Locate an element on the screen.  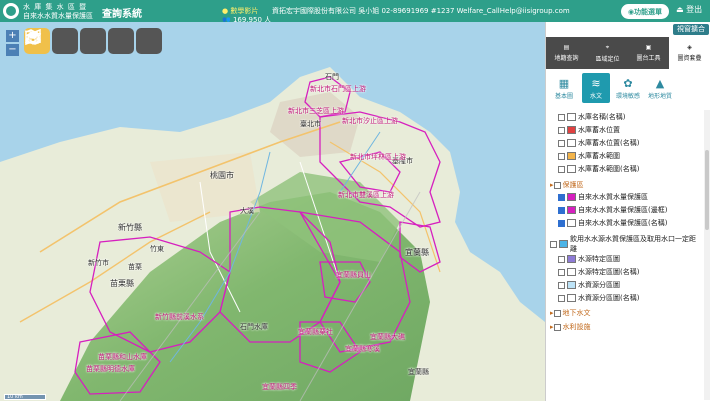
tab-locate: ⌖ 區域定位 is located at coordinates (607, 53).